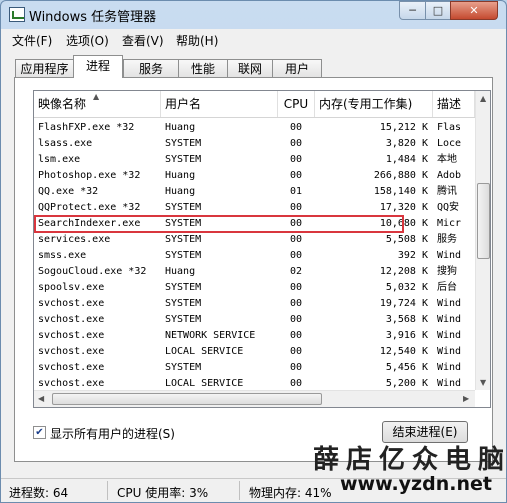 The height and width of the screenshot is (503, 507). What do you see at coordinates (254, 240) in the screenshot?
I see `process-row: services.exe SYSTEM 00 5,508 K 服务` at bounding box center [254, 240].